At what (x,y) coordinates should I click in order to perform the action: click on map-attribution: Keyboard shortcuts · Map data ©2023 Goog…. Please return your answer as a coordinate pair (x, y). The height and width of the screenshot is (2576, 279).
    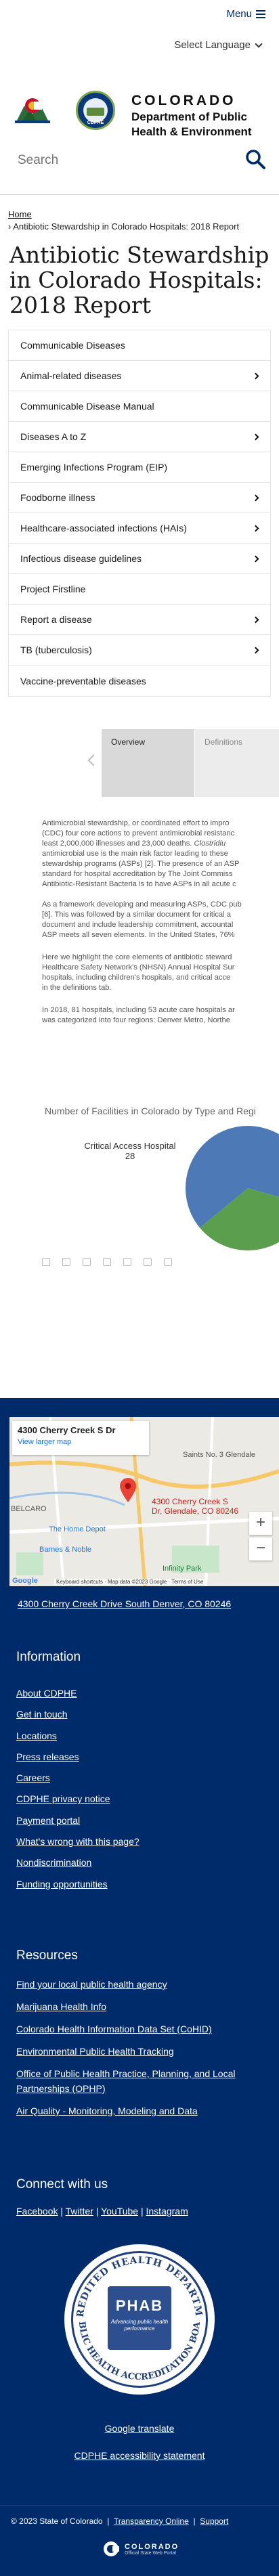
    Looking at the image, I should click on (130, 1582).